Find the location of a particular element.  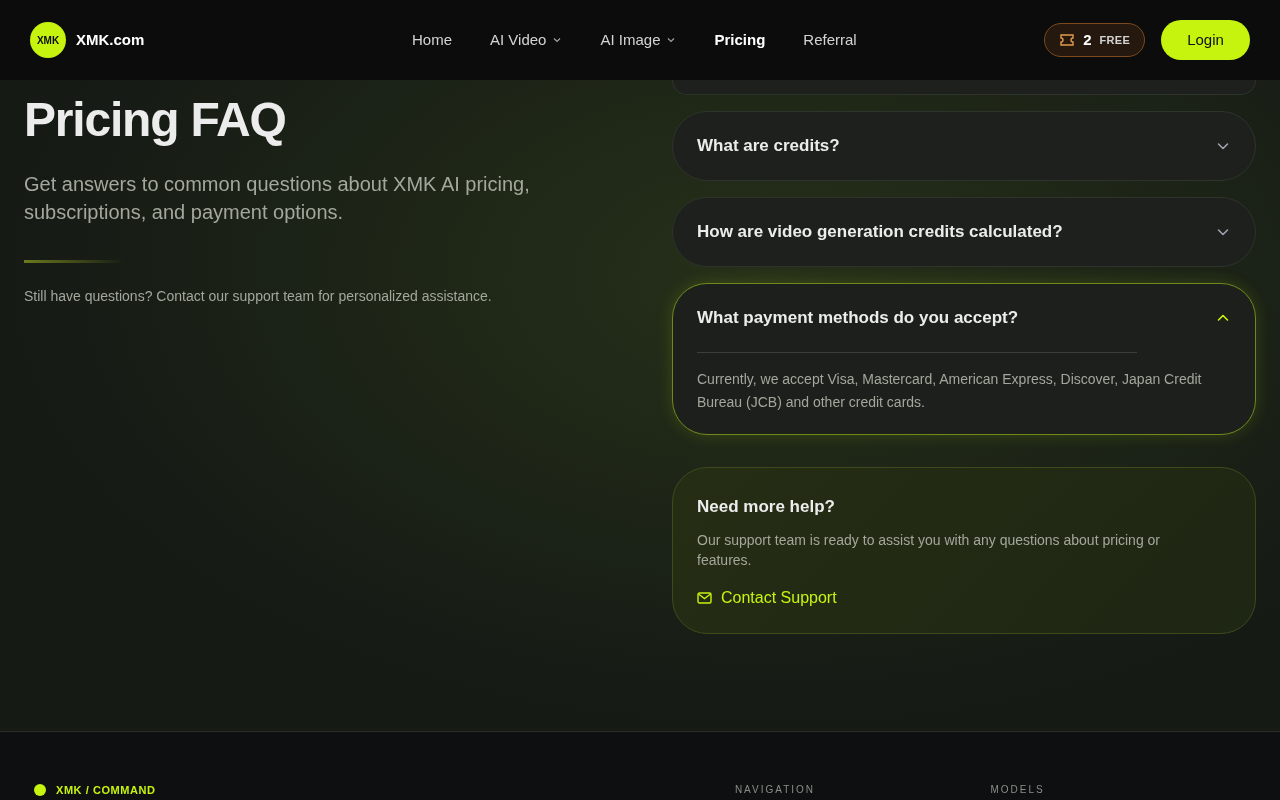

faq-question: What are credits? is located at coordinates (768, 146).